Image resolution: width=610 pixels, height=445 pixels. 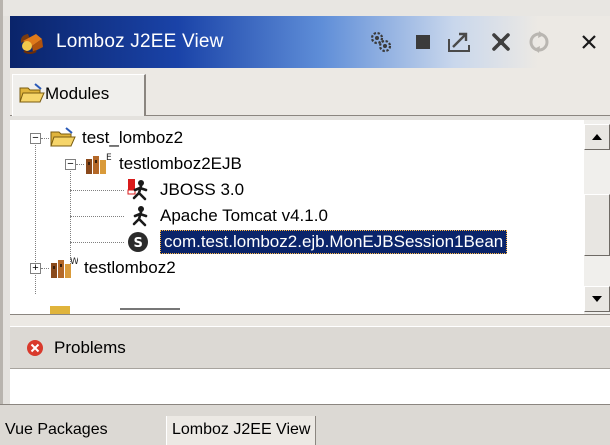 I want to click on pane-sash, so click(x=310, y=320).